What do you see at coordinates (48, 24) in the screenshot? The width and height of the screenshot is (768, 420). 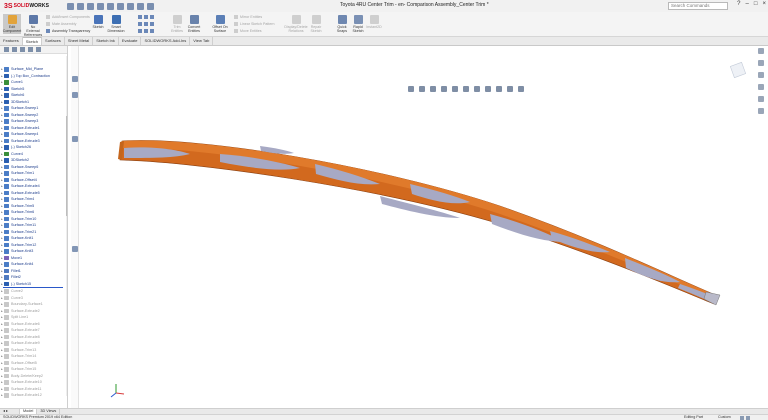 I see `mate-icon` at bounding box center [48, 24].